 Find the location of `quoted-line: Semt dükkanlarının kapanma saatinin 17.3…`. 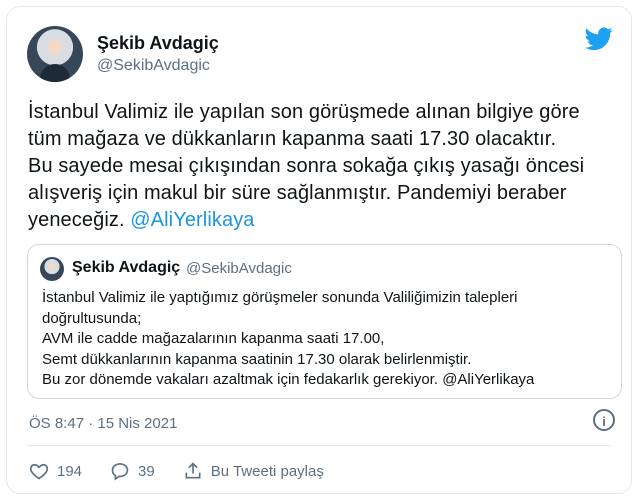

quoted-line: Semt dükkanlarının kapanma saatinin 17.3… is located at coordinates (257, 359).